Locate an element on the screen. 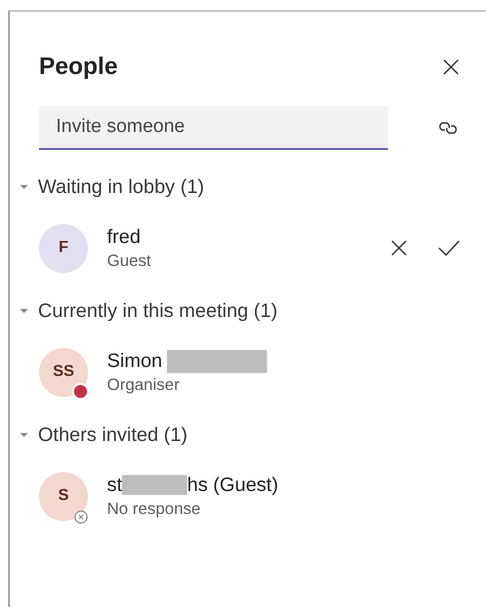  section-header: Currently in this meeting (1) is located at coordinates (144, 311).